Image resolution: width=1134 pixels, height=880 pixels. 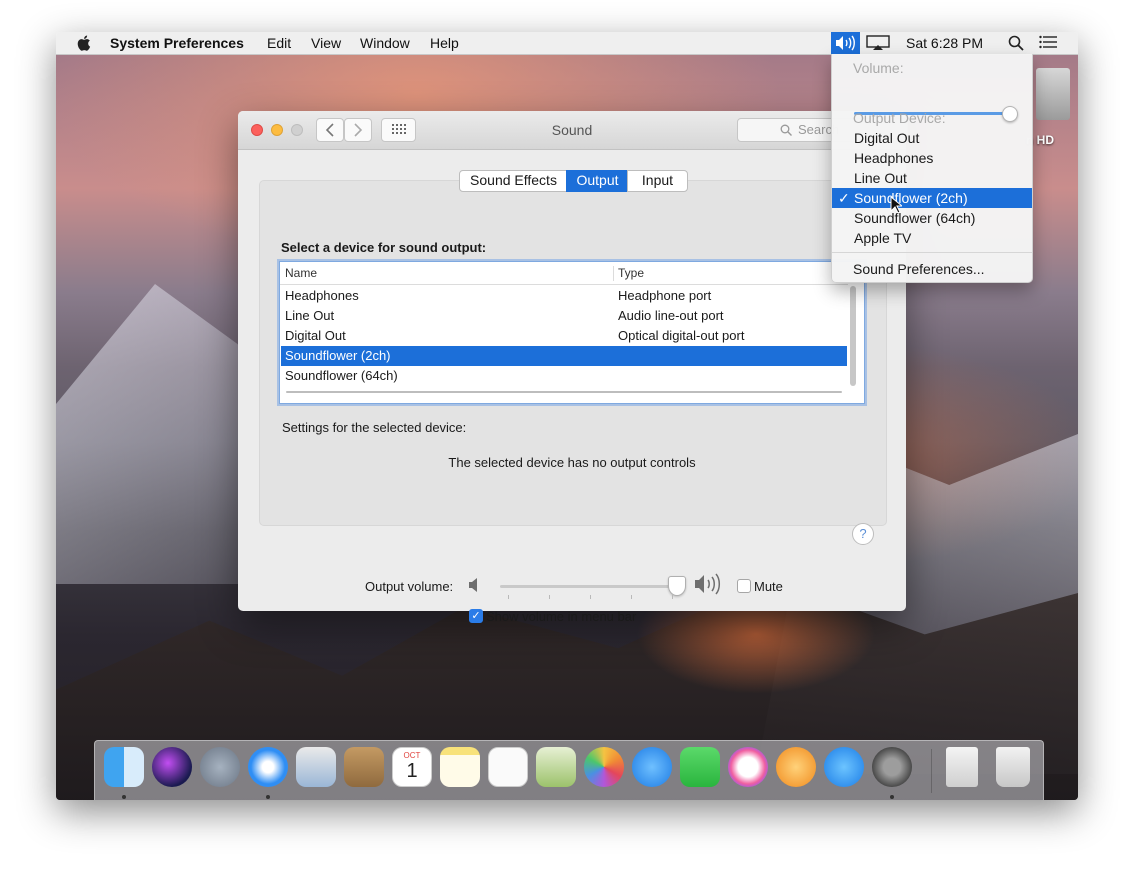 What do you see at coordinates (301, 273) in the screenshot?
I see `column-header-name: Name` at bounding box center [301, 273].